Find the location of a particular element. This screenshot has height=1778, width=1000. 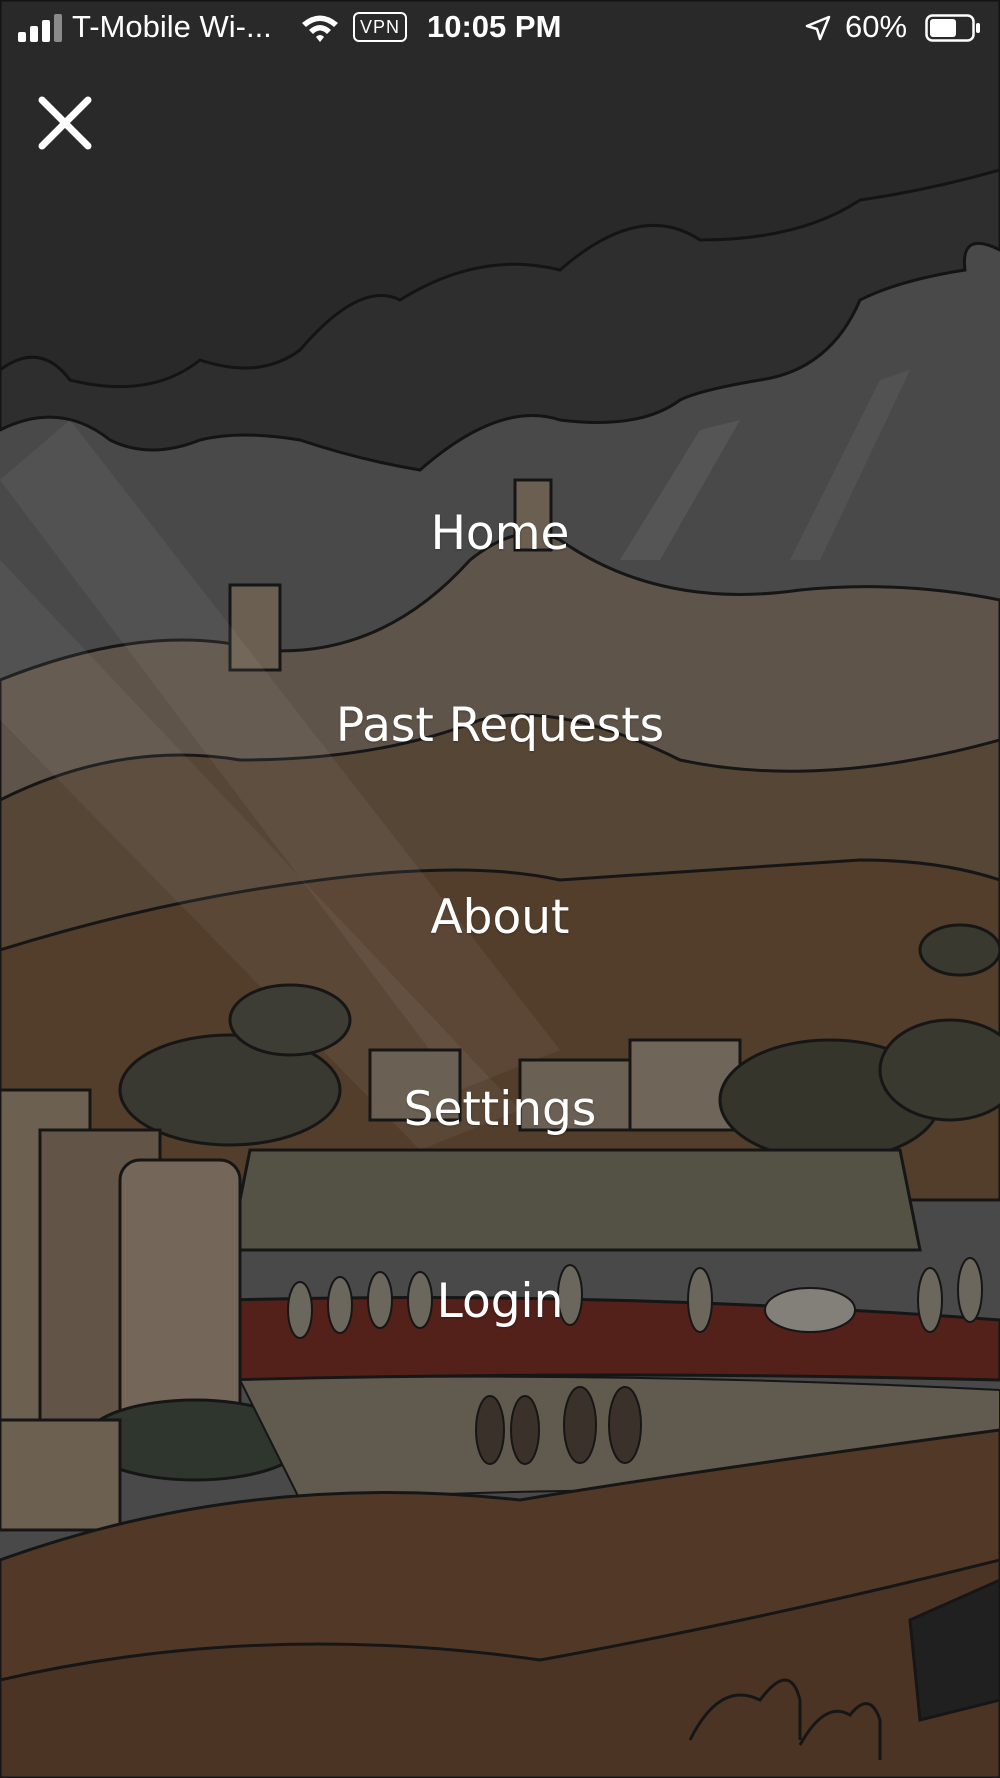

menu-item-past-requests: Past Requests is located at coordinates (500, 726).